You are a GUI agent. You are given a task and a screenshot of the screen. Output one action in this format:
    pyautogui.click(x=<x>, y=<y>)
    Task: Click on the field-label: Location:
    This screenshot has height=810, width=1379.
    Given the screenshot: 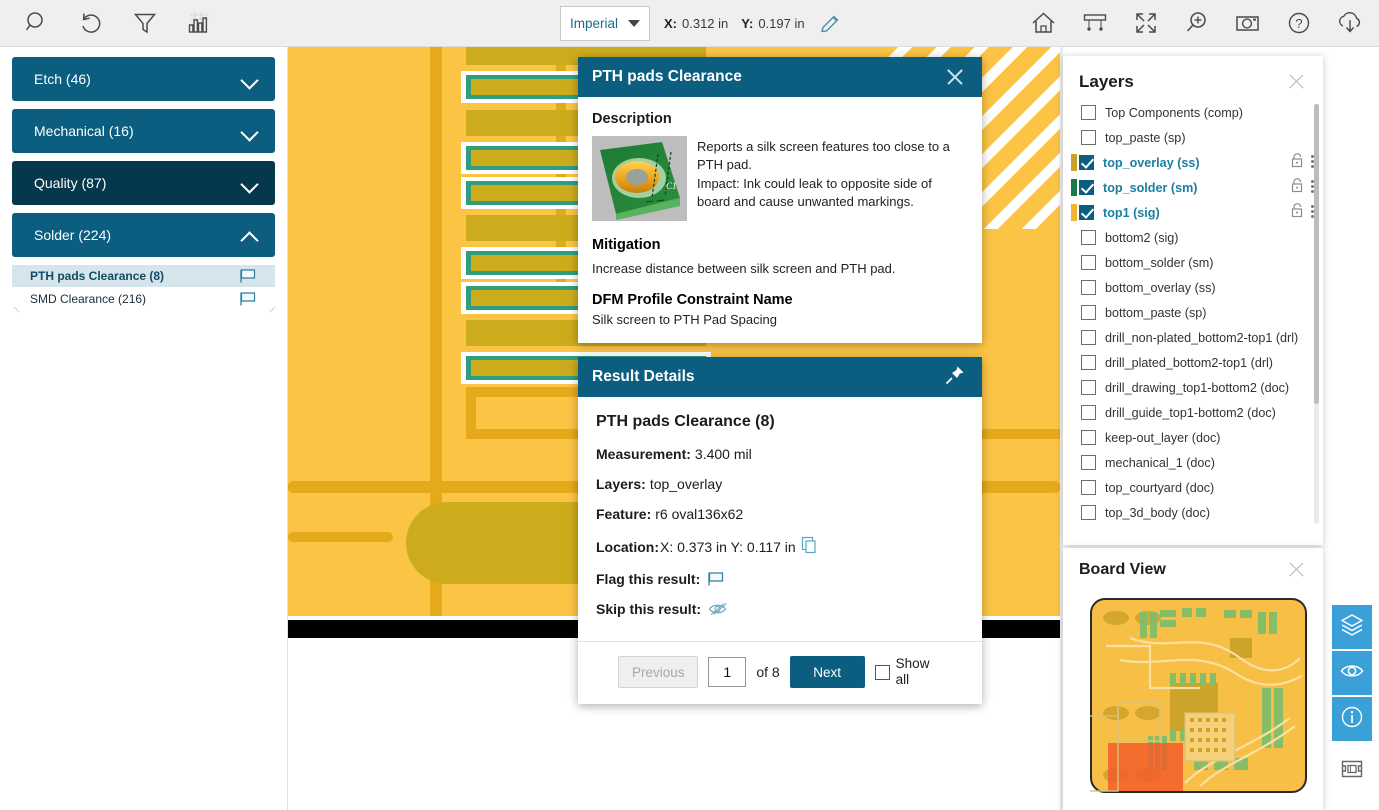 What is the action you would take?
    pyautogui.click(x=627, y=546)
    